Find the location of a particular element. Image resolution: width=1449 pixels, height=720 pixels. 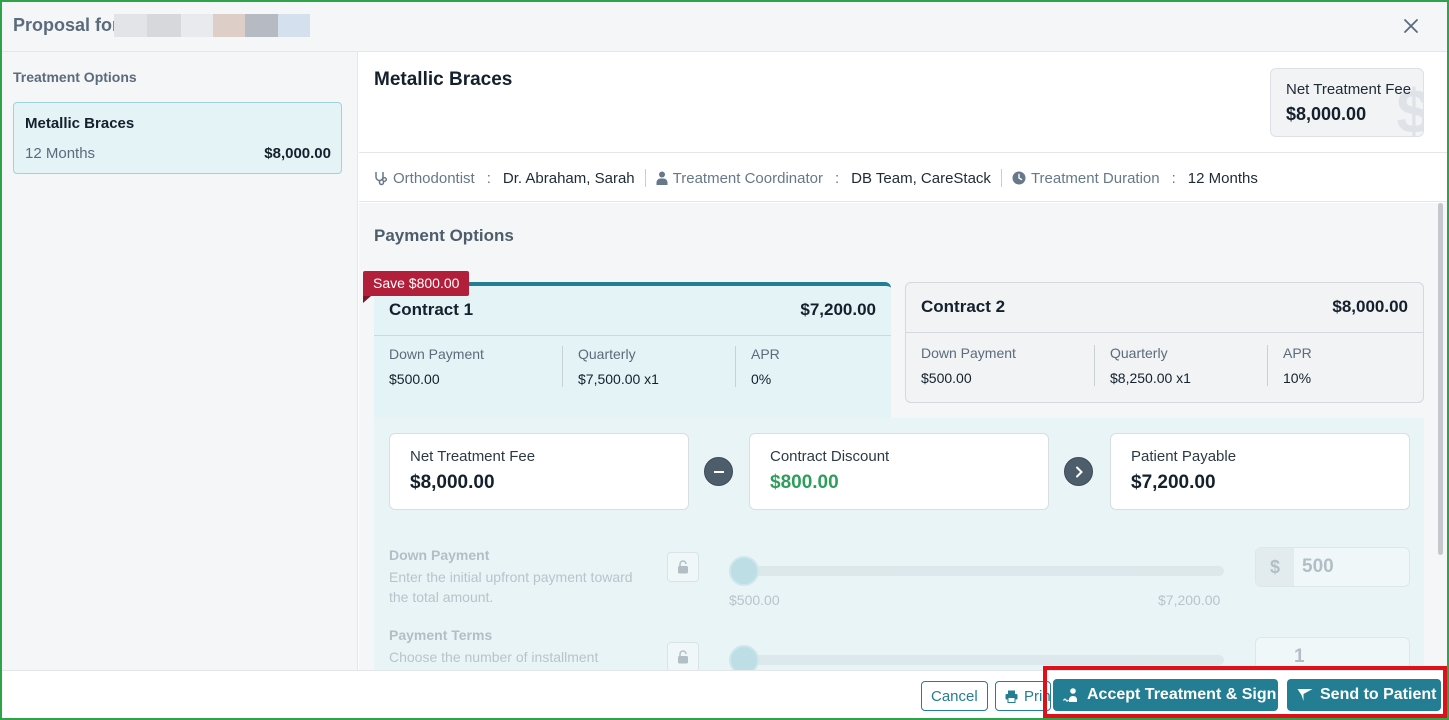

coordinator-value: DB Team, CareStack is located at coordinates (921, 178).